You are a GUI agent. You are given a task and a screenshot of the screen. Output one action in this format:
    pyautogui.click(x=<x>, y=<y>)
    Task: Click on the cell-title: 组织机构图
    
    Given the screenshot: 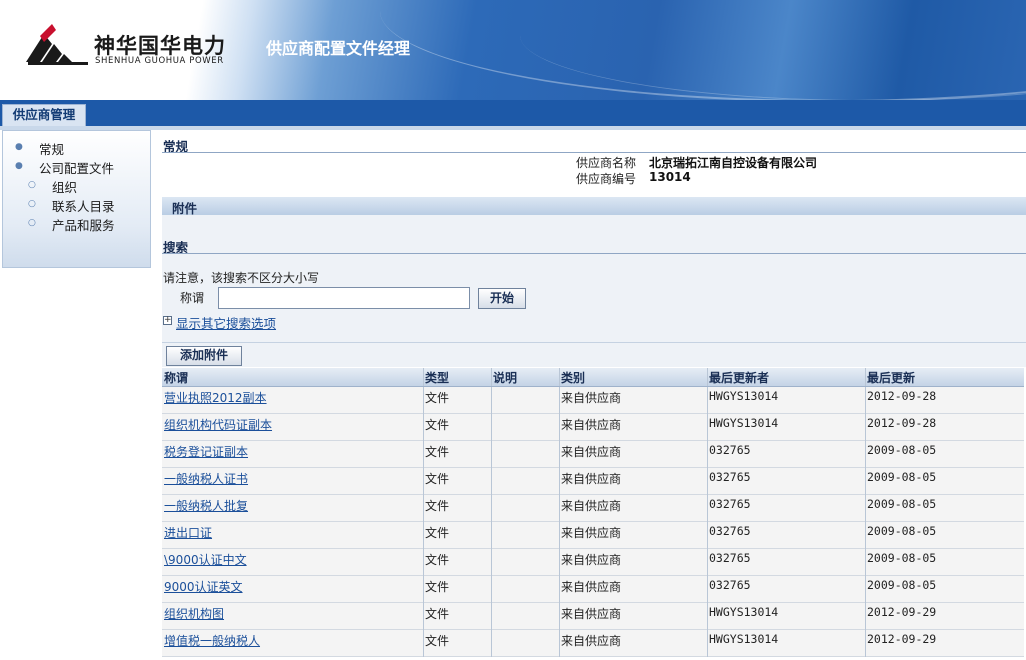 What is the action you would take?
    pyautogui.click(x=194, y=613)
    